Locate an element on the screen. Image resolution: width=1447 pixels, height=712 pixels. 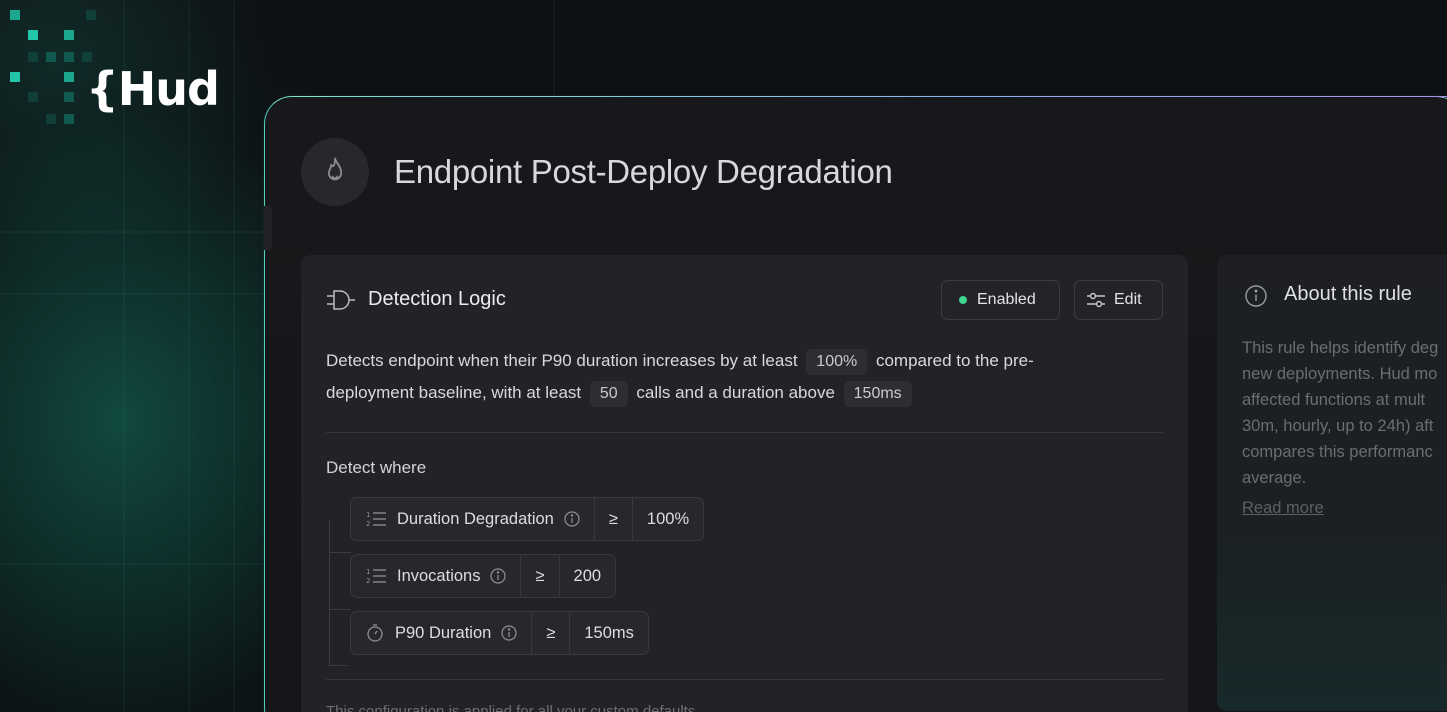
condition-label: Duration Degradation is located at coordinates (475, 518).